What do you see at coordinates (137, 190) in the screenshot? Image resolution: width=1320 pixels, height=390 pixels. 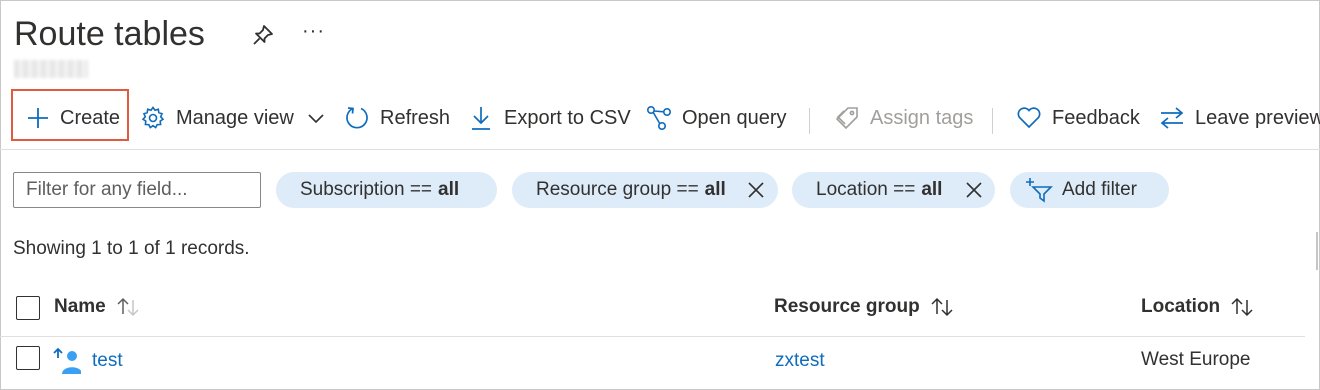 I see `filter-input` at bounding box center [137, 190].